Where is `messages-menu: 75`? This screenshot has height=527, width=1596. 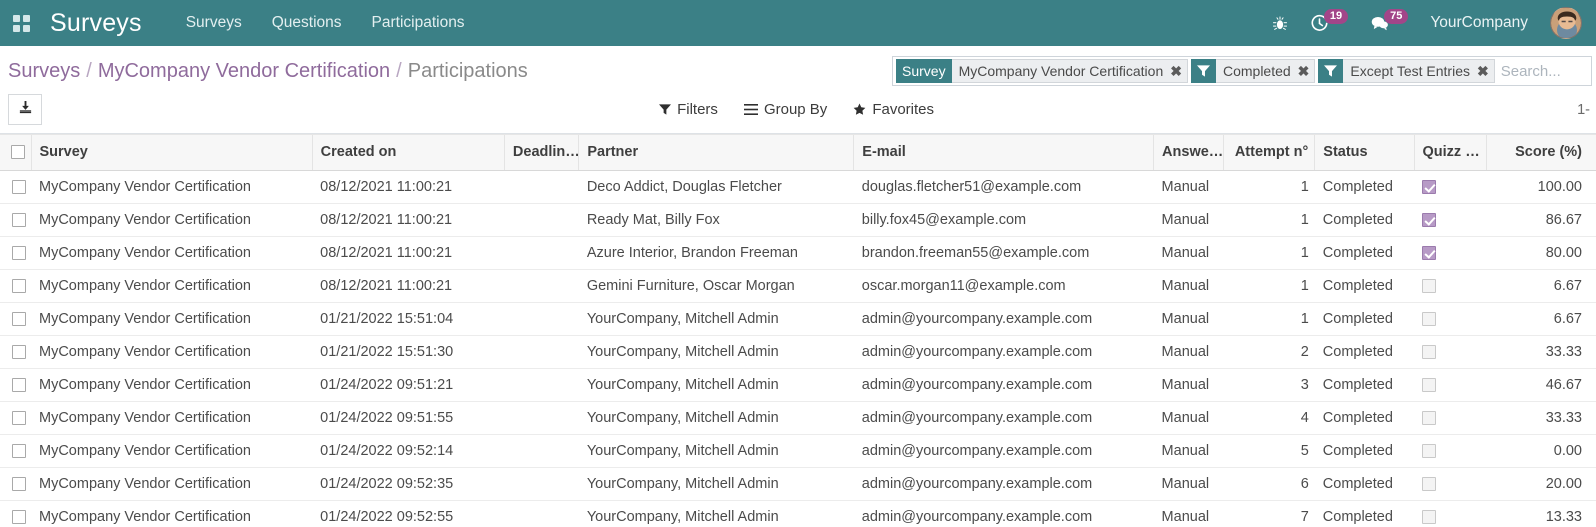 messages-menu: 75 is located at coordinates (1389, 20).